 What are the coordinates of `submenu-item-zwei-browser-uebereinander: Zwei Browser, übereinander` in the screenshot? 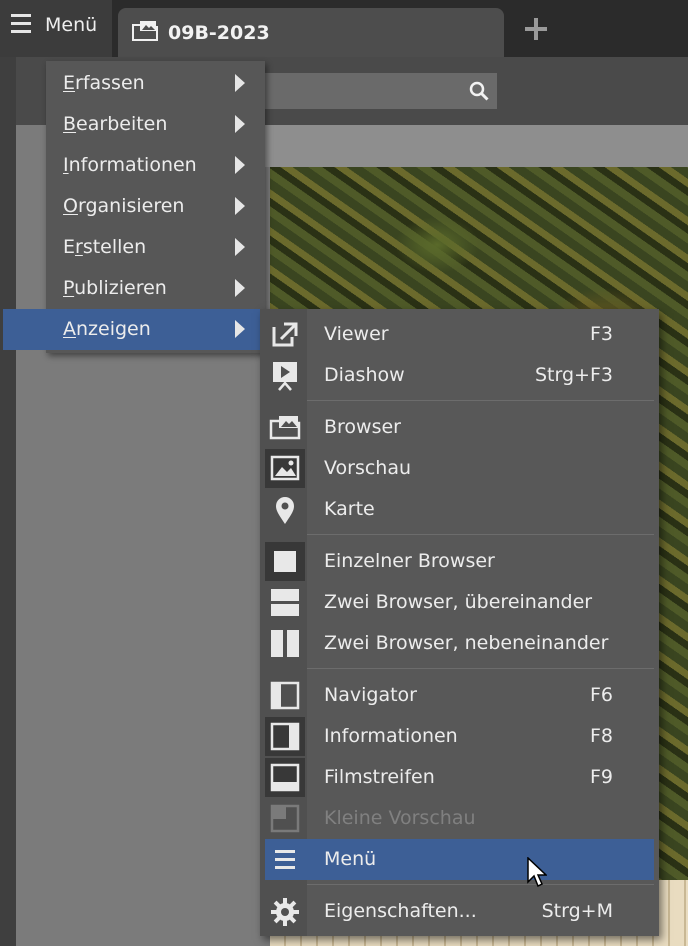 It's located at (459, 602).